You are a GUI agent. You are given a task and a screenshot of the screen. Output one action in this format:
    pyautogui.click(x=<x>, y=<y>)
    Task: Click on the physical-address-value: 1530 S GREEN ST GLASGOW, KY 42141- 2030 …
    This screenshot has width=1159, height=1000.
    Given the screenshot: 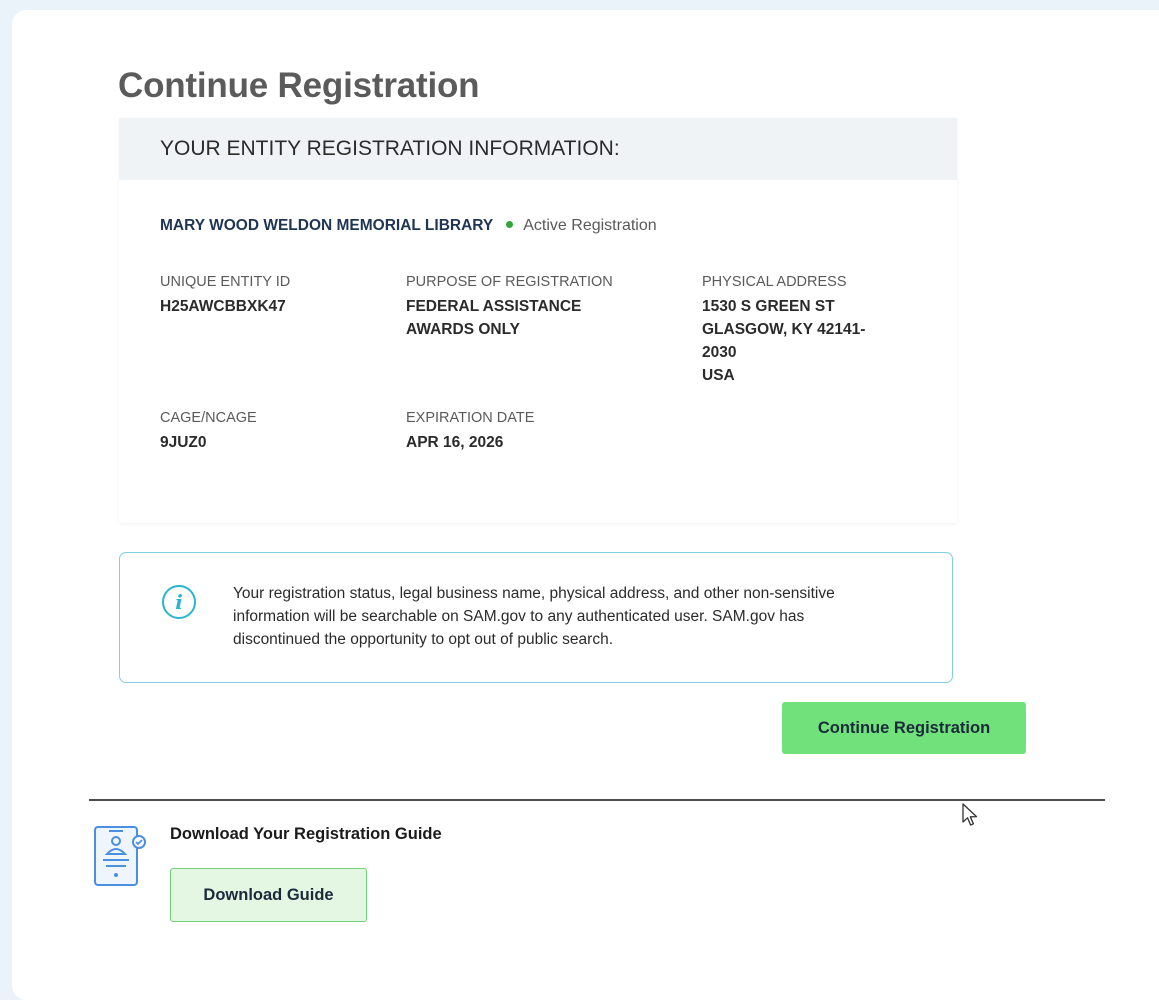 What is the action you would take?
    pyautogui.click(x=783, y=341)
    